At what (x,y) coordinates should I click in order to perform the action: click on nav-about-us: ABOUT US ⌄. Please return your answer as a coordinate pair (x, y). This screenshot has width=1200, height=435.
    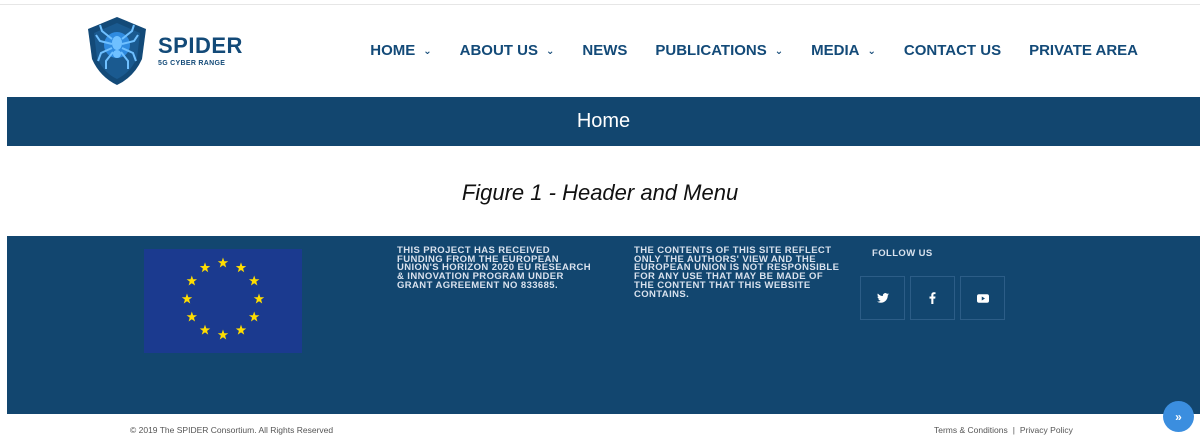
    Looking at the image, I should click on (507, 50).